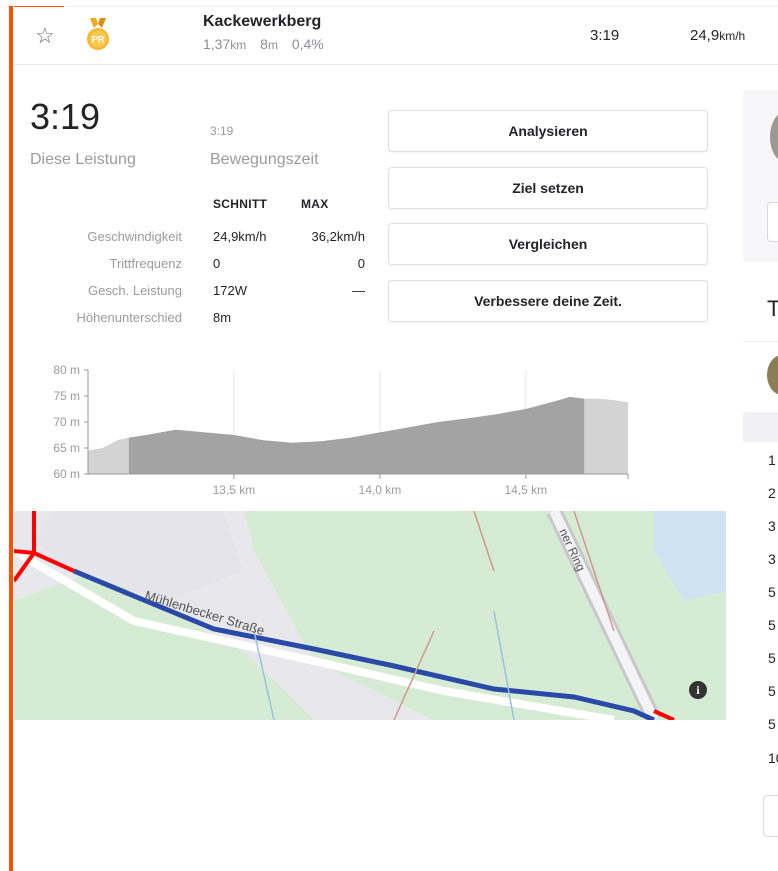 The height and width of the screenshot is (871, 778). Describe the element at coordinates (732, 36) in the screenshot. I see `segment-speed-unit: km/h` at that location.